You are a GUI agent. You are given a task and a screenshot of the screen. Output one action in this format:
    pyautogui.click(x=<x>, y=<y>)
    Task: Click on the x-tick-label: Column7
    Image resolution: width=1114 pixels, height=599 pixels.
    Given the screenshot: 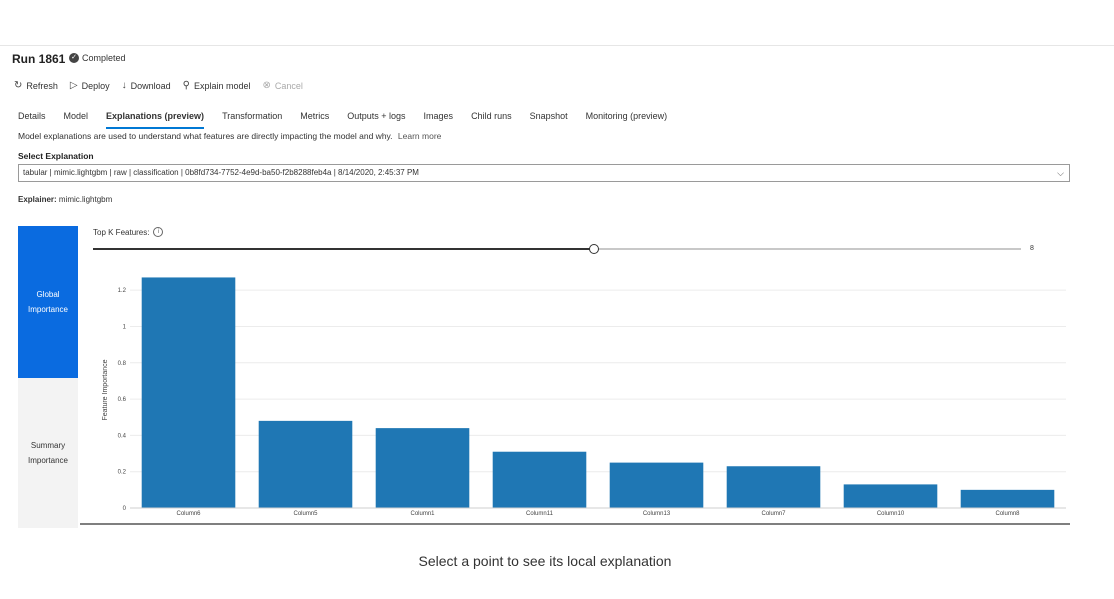 What is the action you would take?
    pyautogui.click(x=773, y=514)
    